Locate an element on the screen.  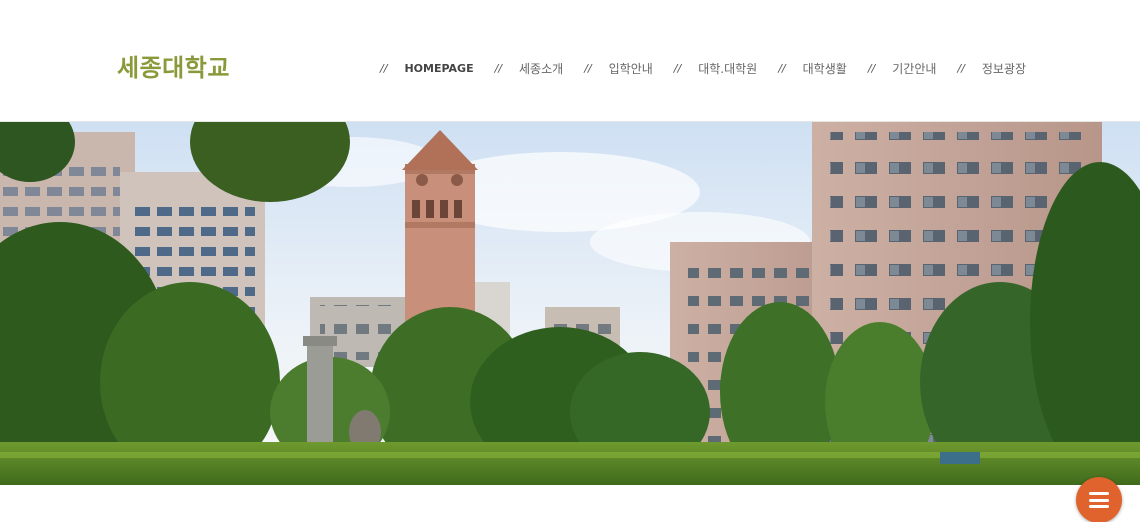
nav-item-institutes: // 기간안내 is located at coordinates (913, 68).